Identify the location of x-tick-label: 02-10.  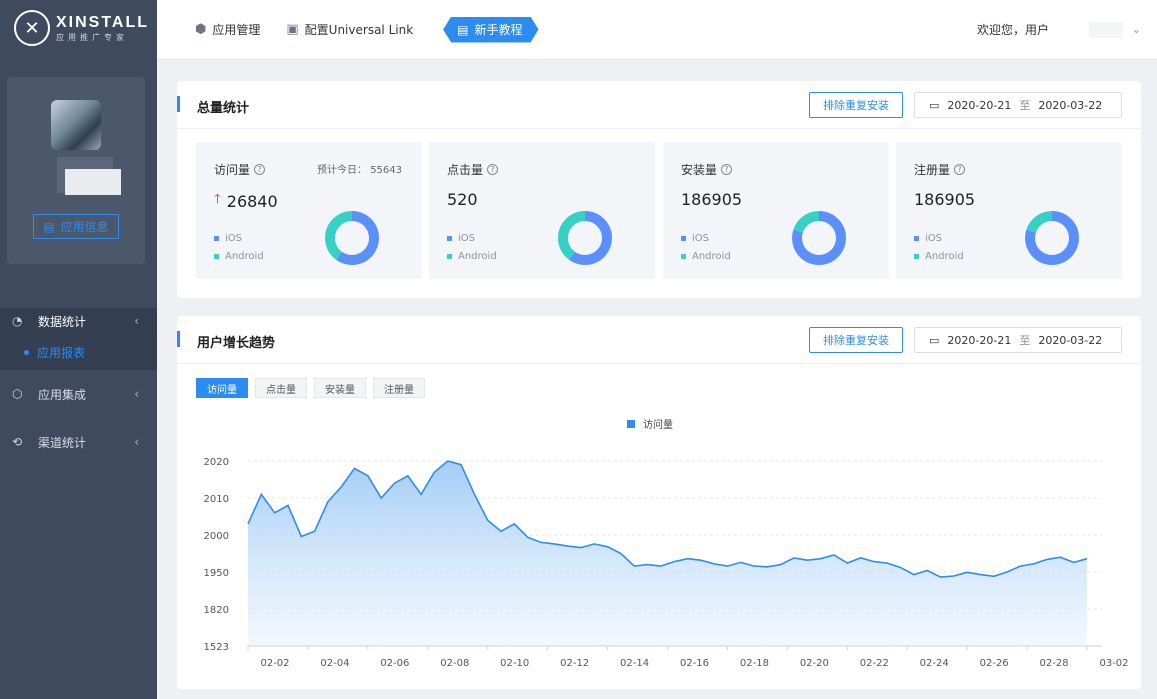
(514, 663).